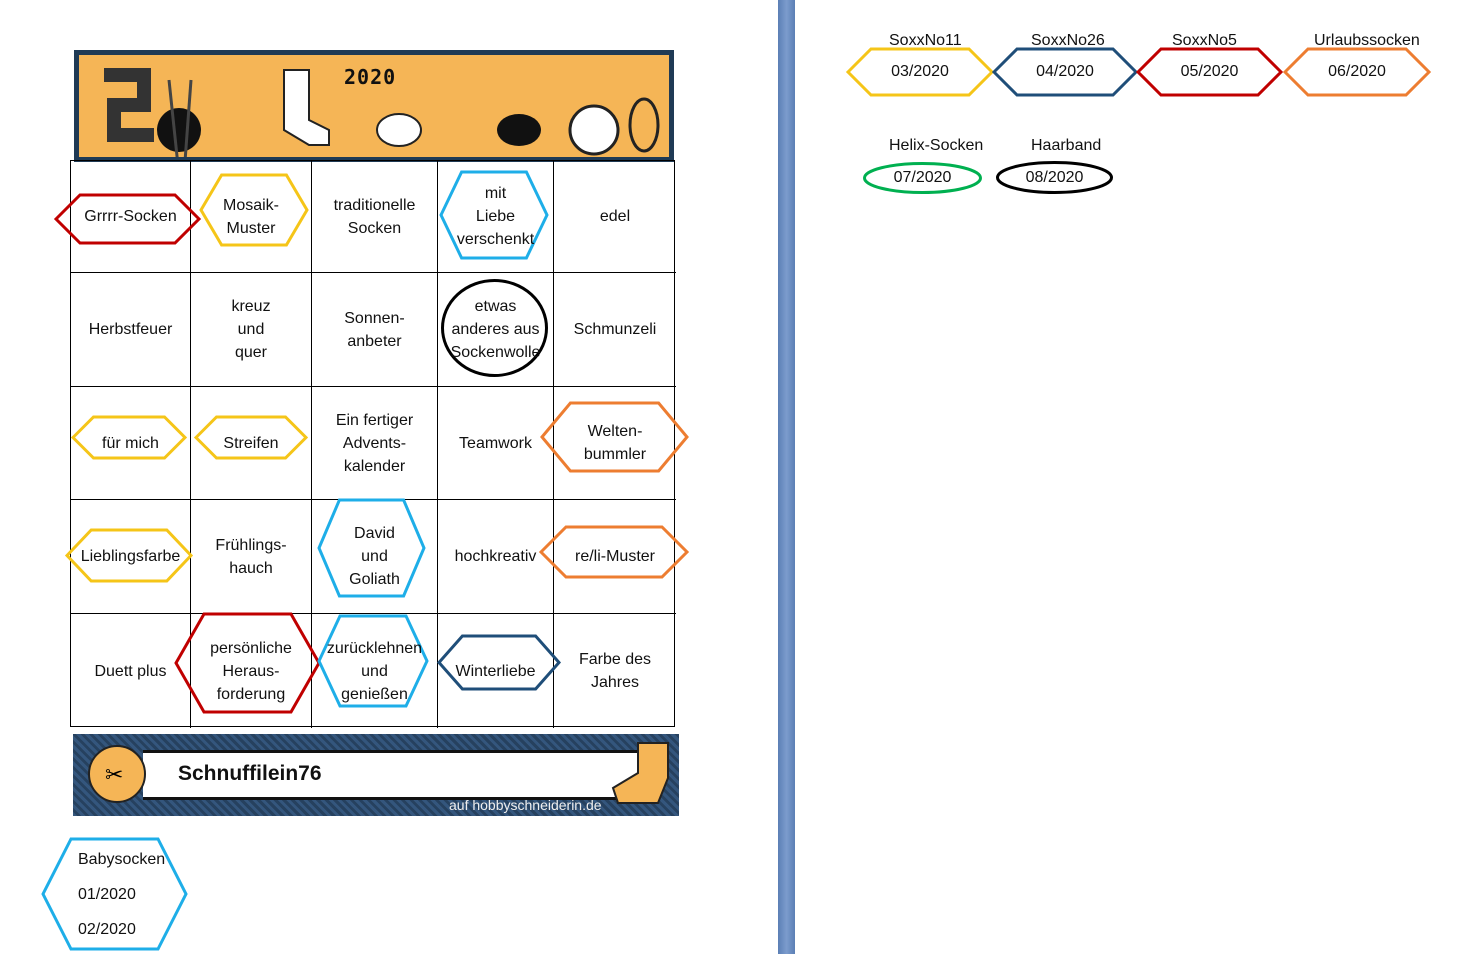 This screenshot has height=954, width=1476. Describe the element at coordinates (370, 77) in the screenshot. I see `banner-year: 2020` at that location.